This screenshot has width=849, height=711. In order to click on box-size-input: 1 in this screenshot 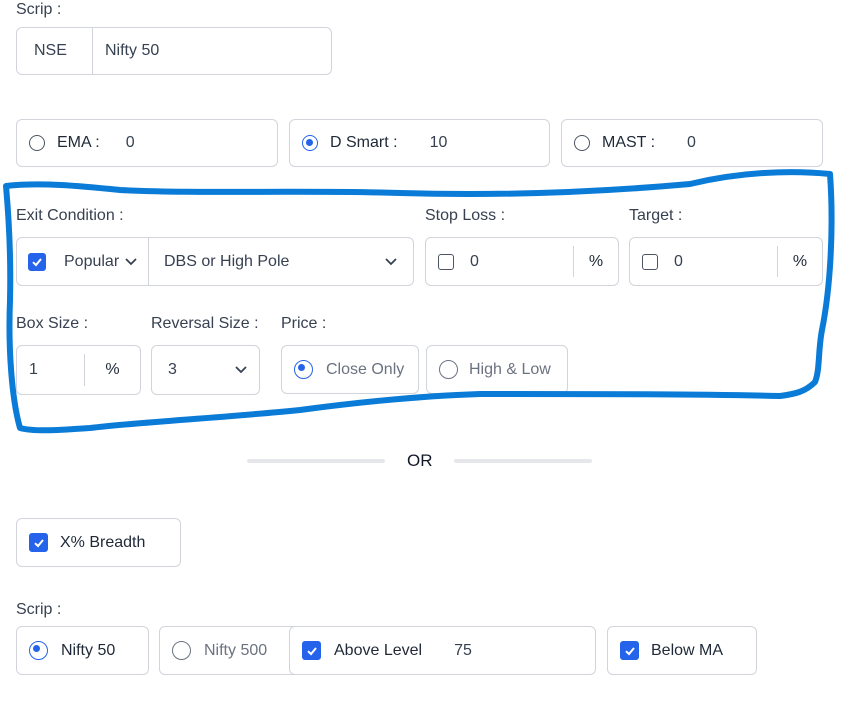, I will do `click(50, 370)`.